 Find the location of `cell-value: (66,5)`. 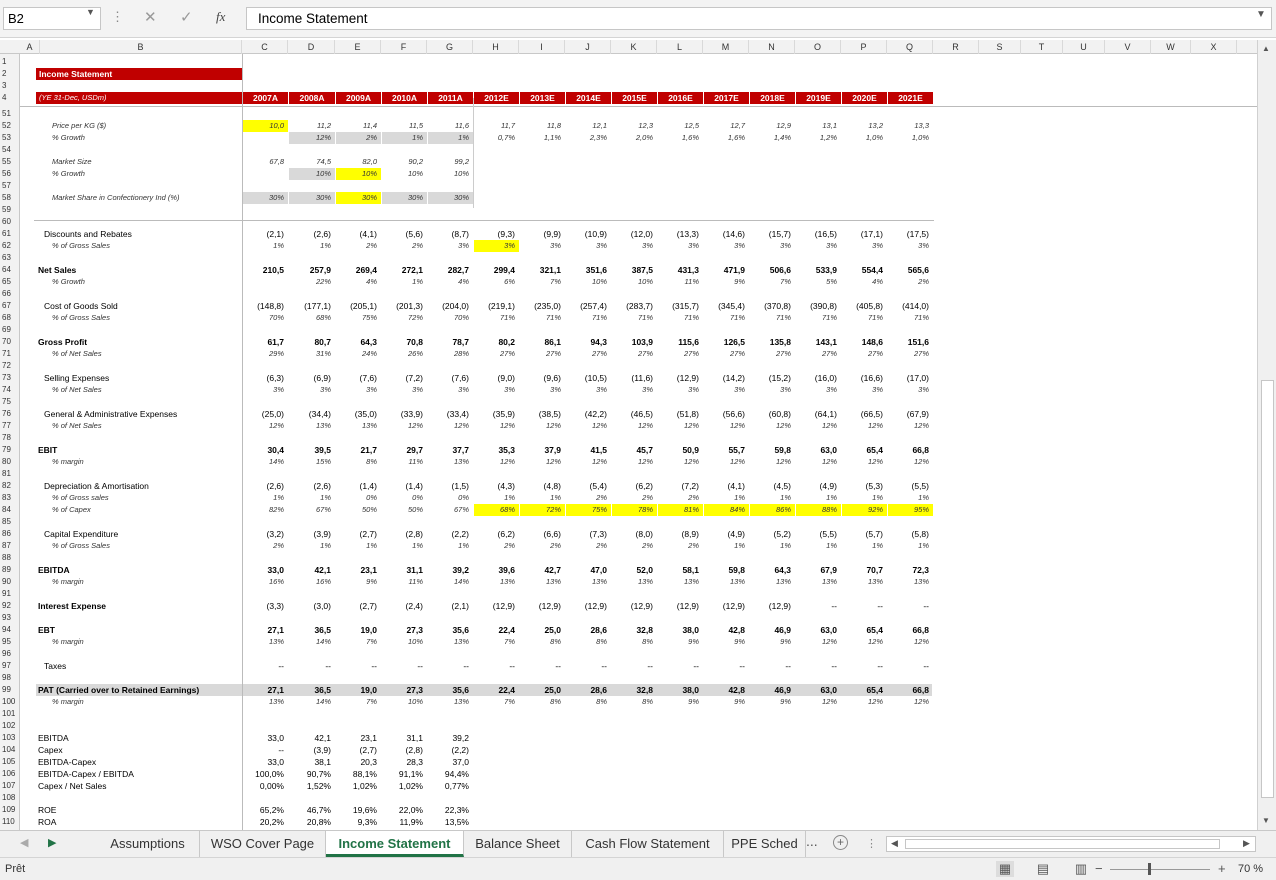

cell-value: (66,5) is located at coordinates (864, 414).